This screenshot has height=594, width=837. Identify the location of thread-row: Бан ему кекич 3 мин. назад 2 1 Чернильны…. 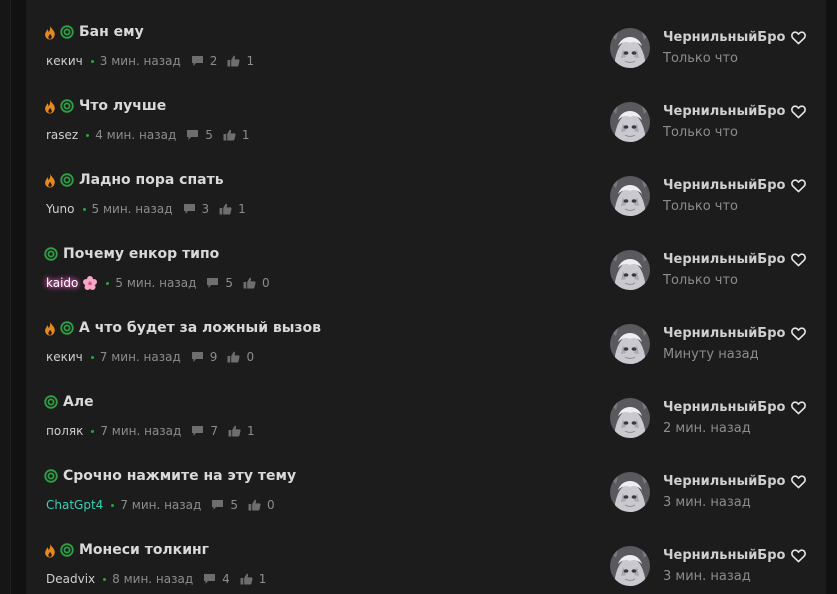
(426, 37).